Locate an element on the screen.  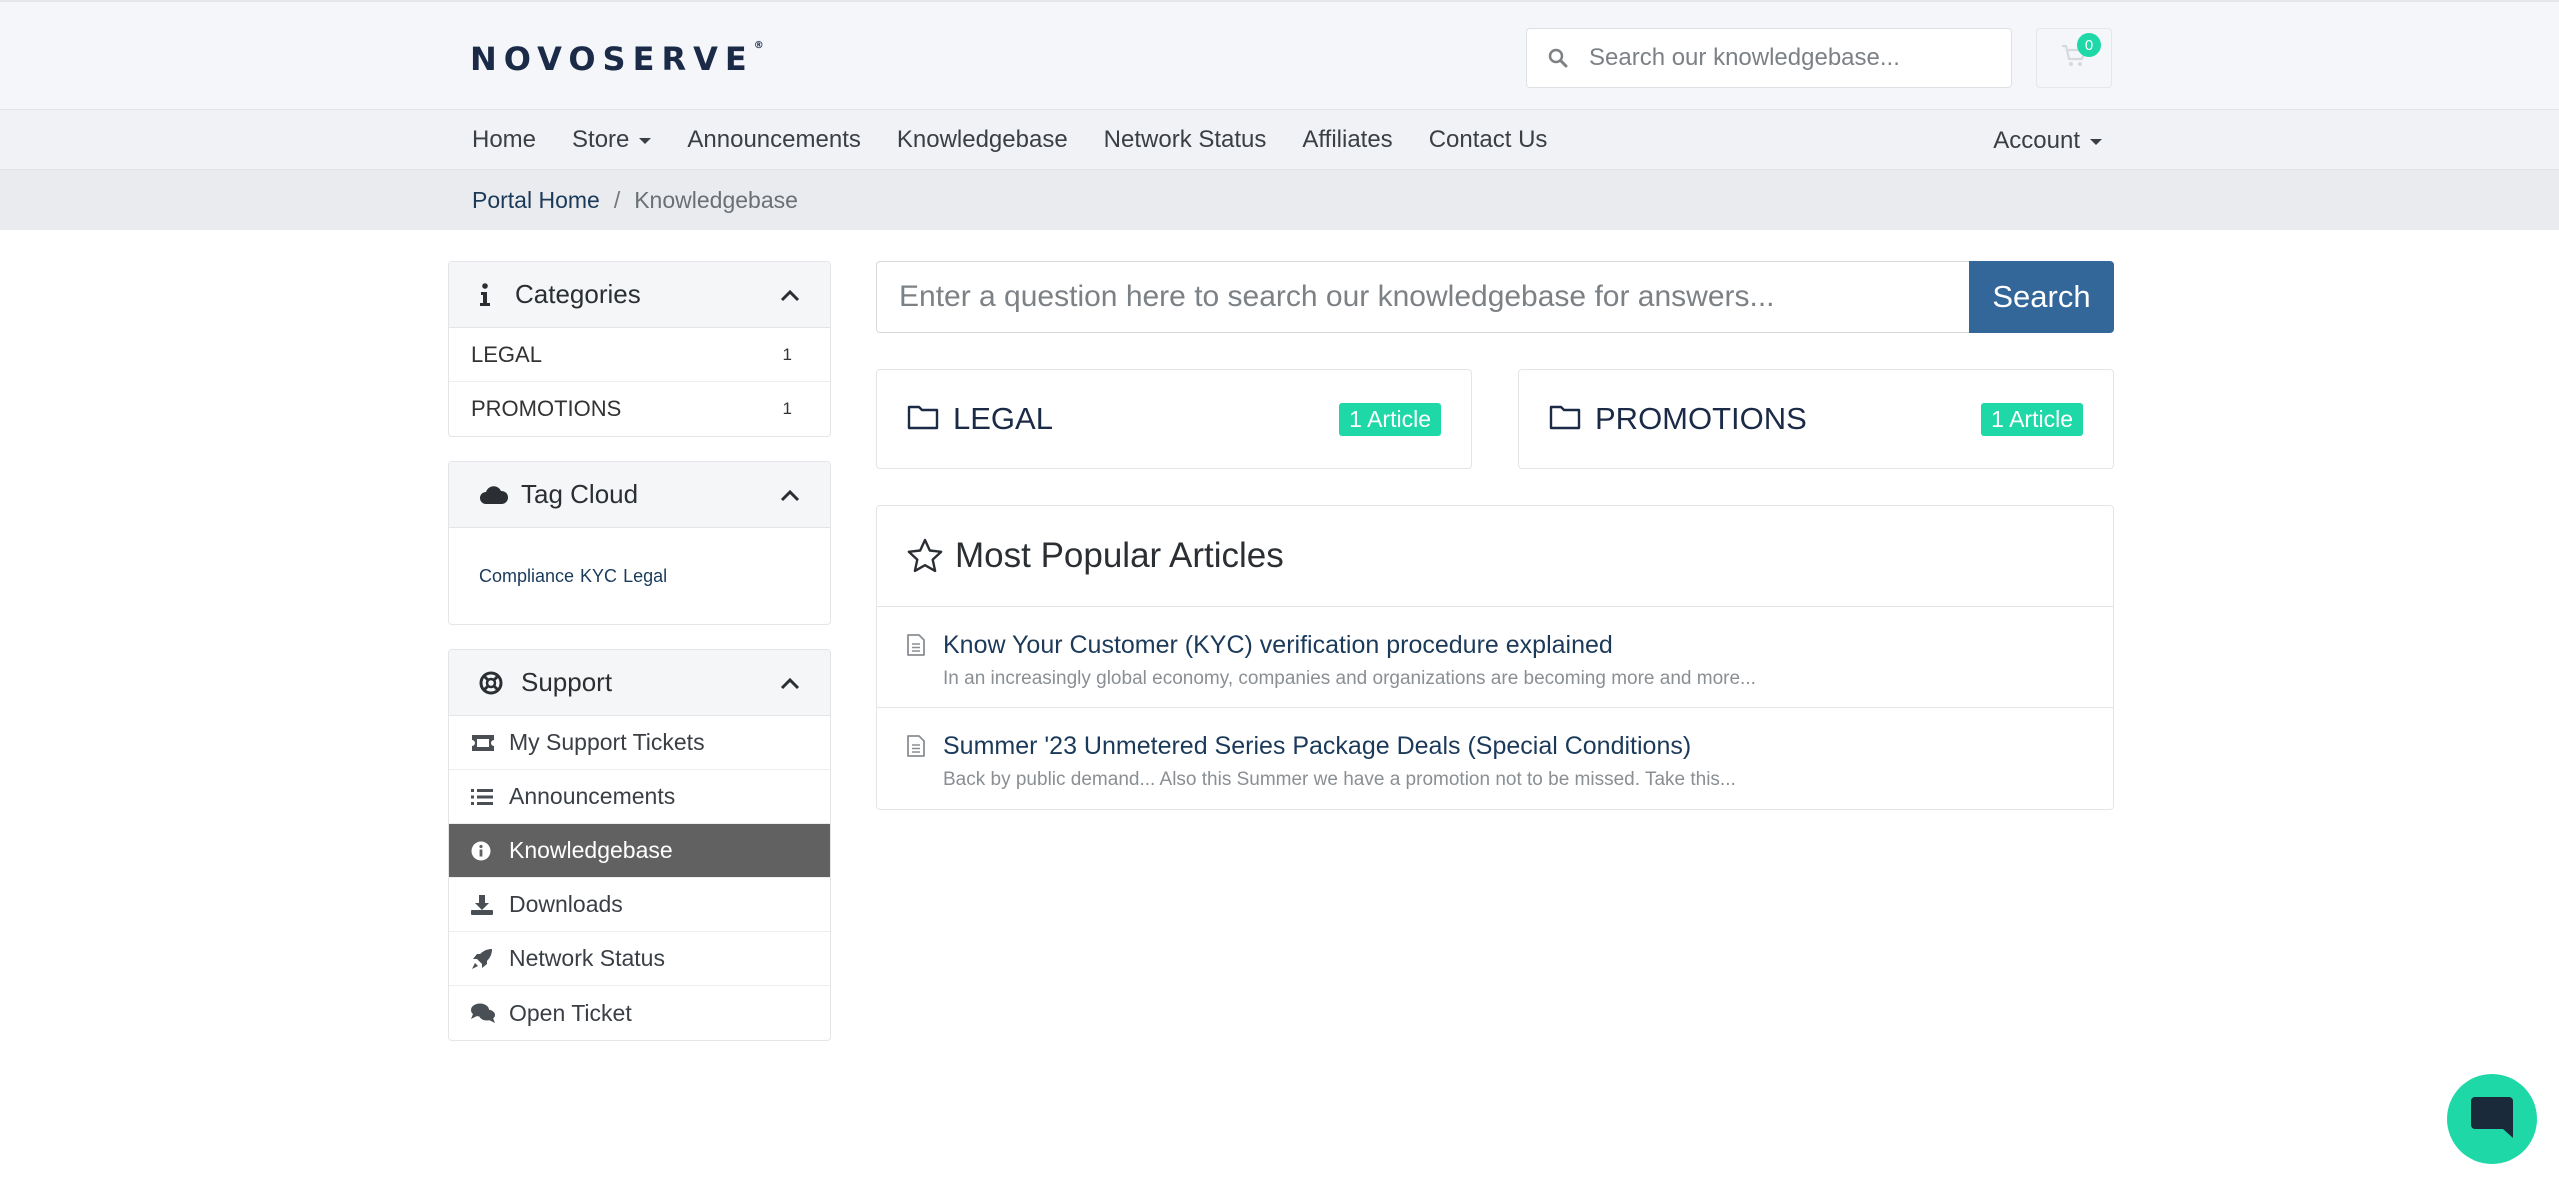
category-card-legal: LEGAL 1 Article is located at coordinates (1174, 419).